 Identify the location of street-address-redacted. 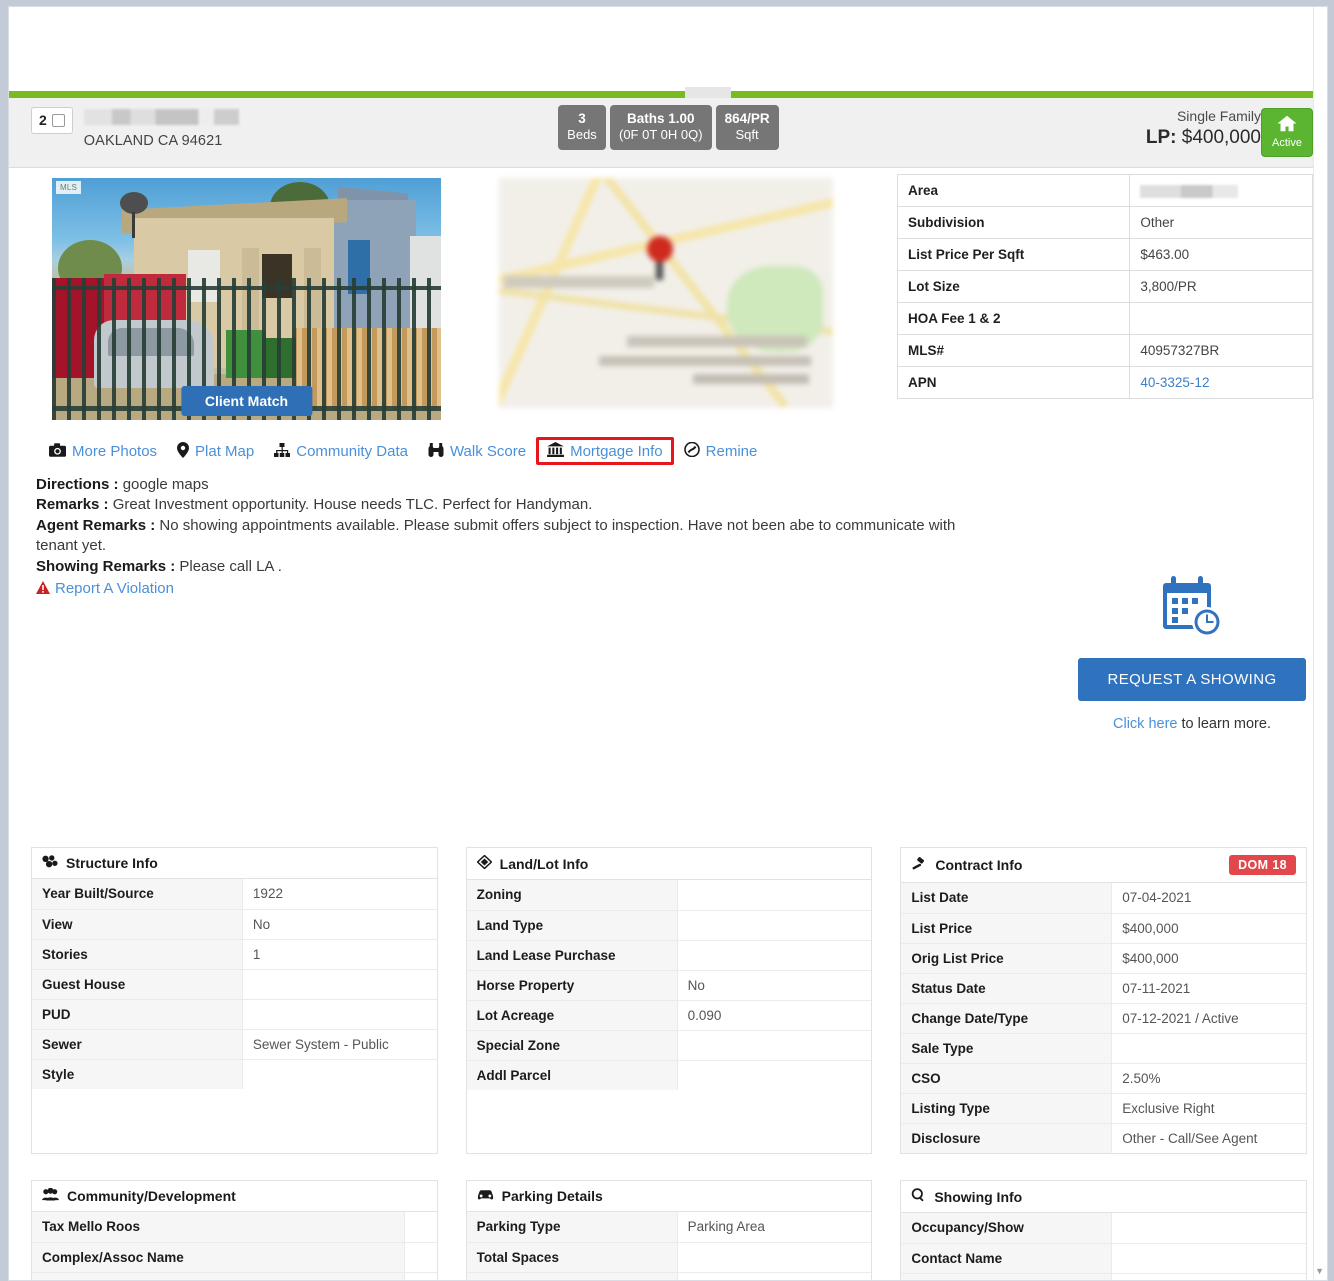
(161, 117).